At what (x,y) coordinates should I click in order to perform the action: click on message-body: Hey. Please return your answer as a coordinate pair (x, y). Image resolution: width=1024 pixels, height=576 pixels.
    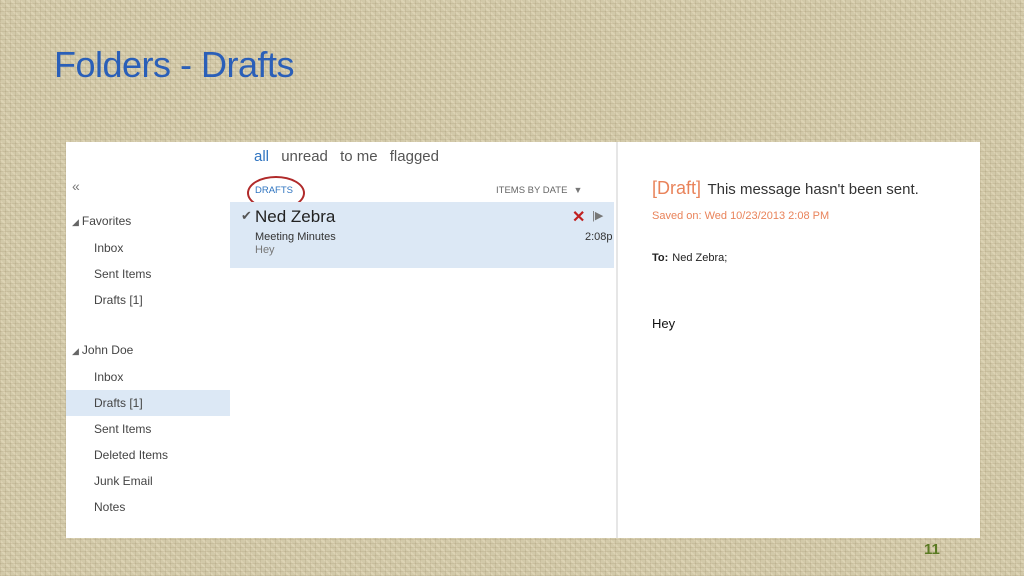
    Looking at the image, I should click on (664, 323).